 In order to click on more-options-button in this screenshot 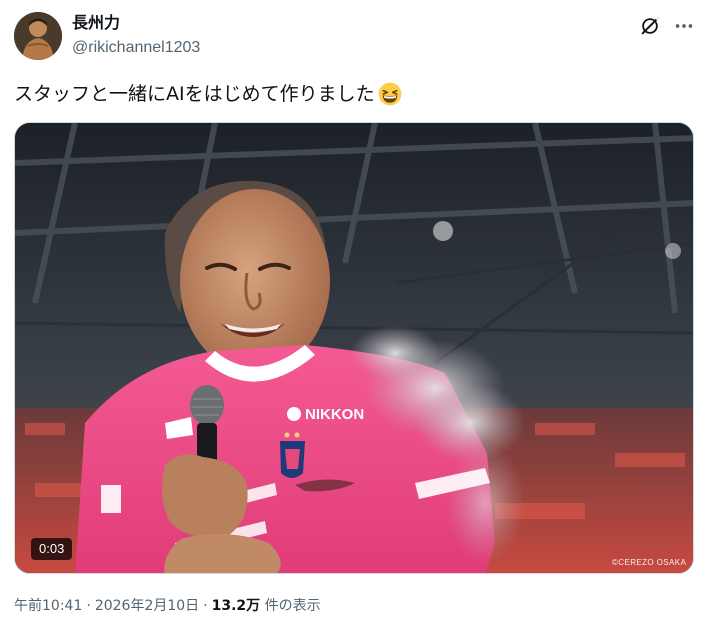, I will do `click(684, 26)`.